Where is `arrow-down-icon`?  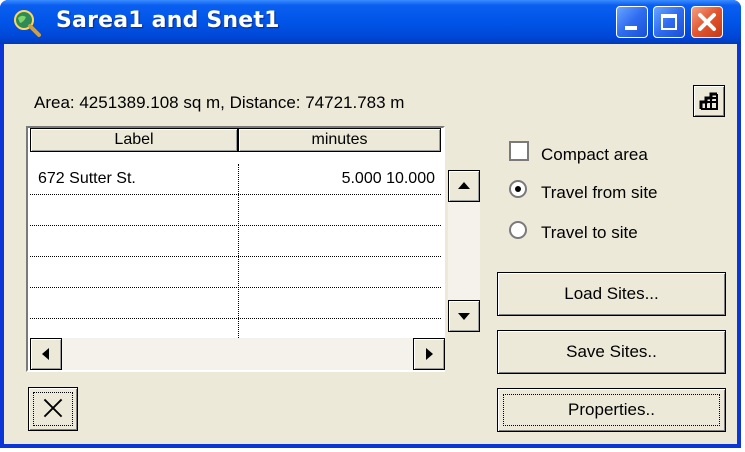 arrow-down-icon is located at coordinates (464, 316).